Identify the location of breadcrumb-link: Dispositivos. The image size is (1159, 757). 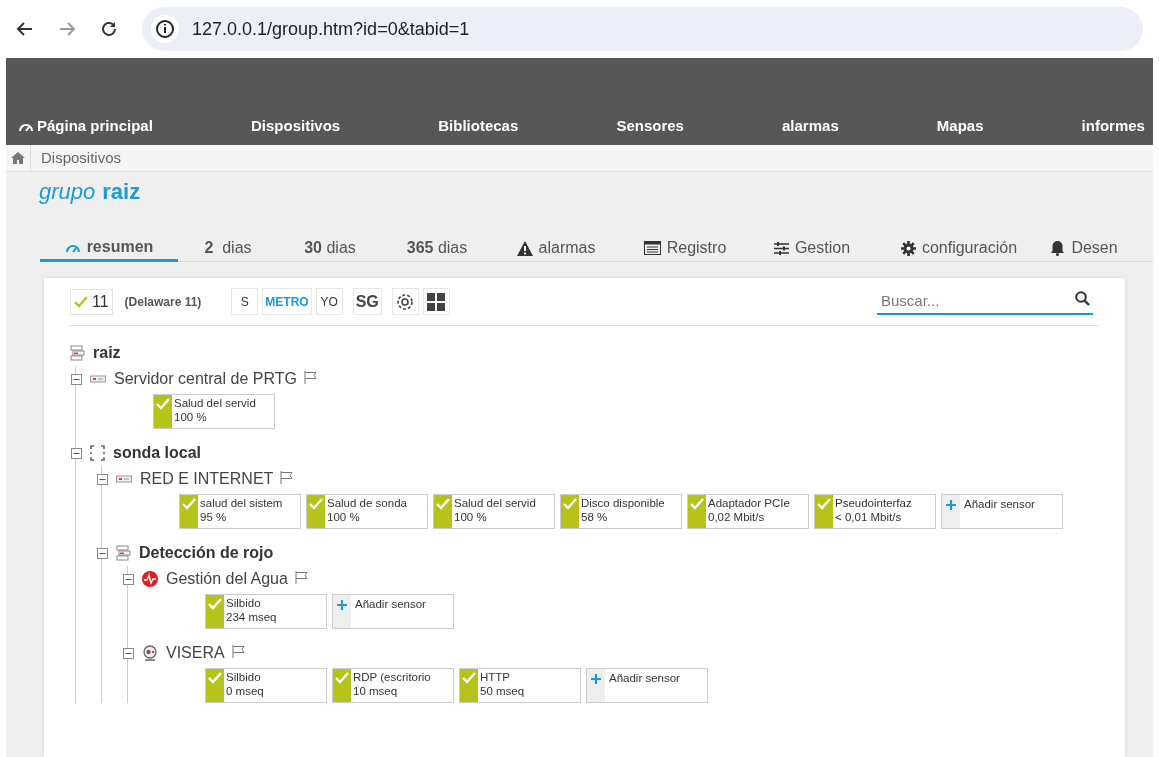
(81, 158).